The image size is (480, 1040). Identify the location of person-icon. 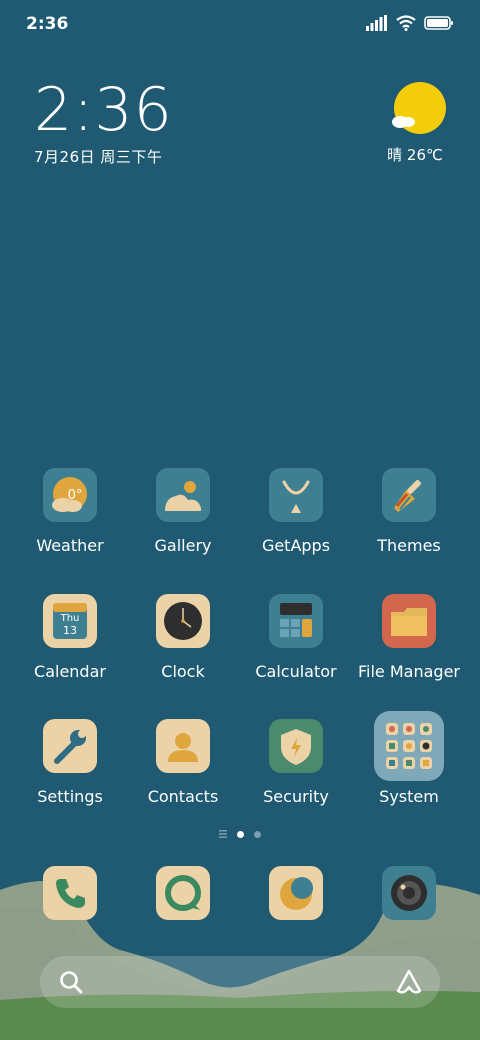
(183, 746).